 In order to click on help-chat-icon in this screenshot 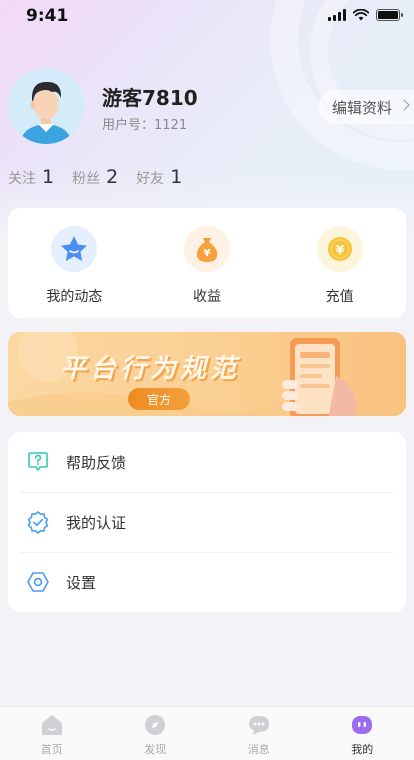, I will do `click(38, 462)`.